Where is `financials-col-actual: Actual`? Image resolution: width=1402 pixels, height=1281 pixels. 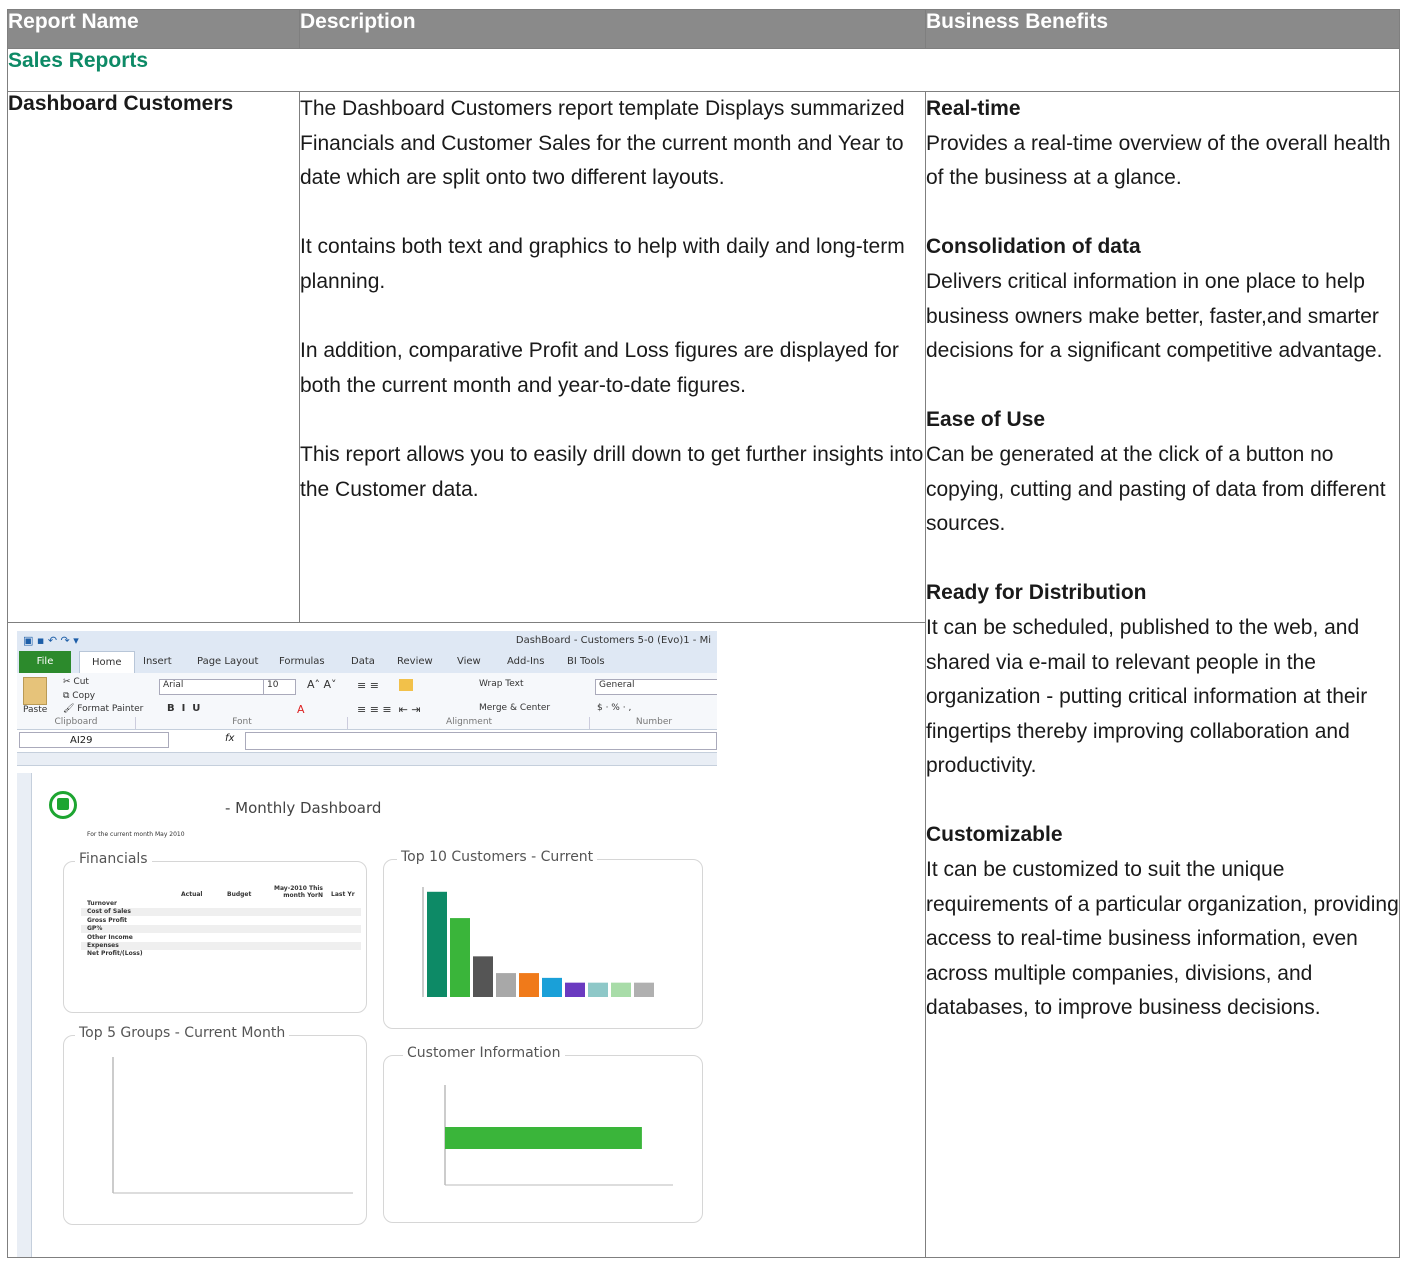
financials-col-actual: Actual is located at coordinates (192, 894).